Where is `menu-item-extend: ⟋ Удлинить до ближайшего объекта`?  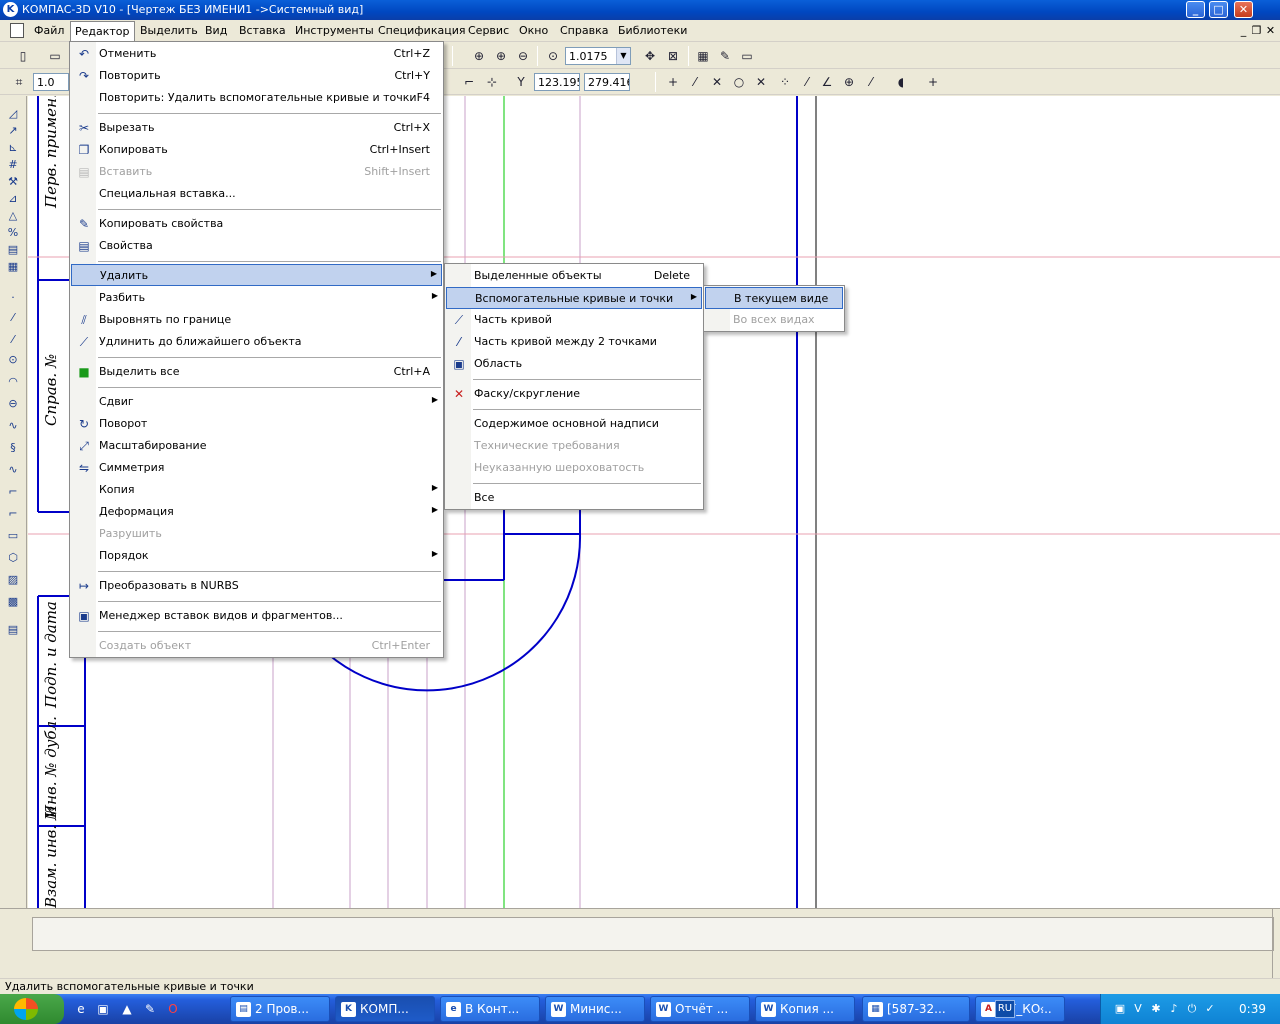 menu-item-extend: ⟋ Удлинить до ближайшего объекта is located at coordinates (256, 342).